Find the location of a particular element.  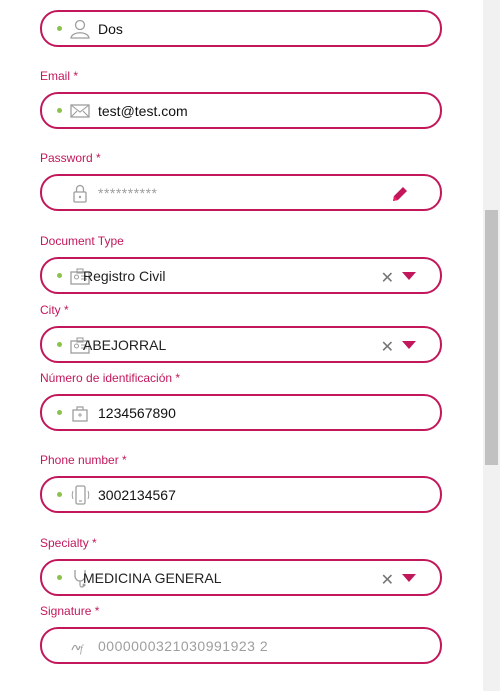

svg-text: f is located at coordinates (82, 649).